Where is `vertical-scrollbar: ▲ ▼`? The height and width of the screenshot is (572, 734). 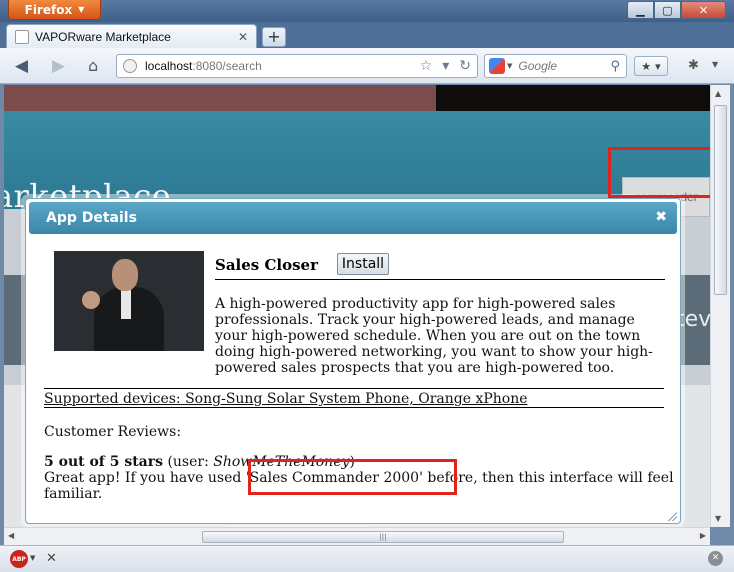 vertical-scrollbar: ▲ ▼ is located at coordinates (720, 306).